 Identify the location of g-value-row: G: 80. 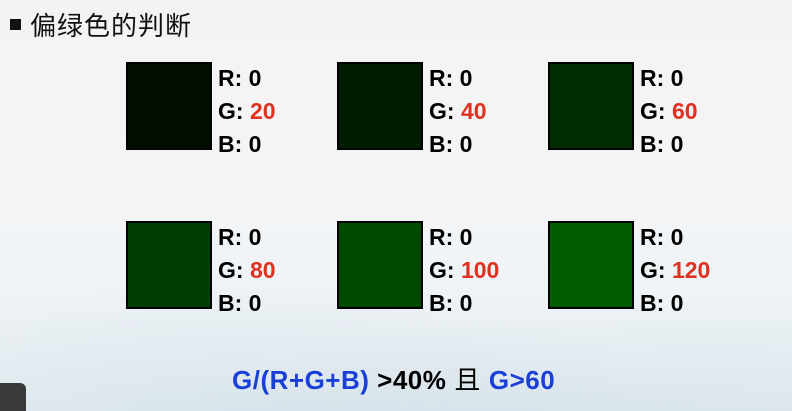
(247, 270).